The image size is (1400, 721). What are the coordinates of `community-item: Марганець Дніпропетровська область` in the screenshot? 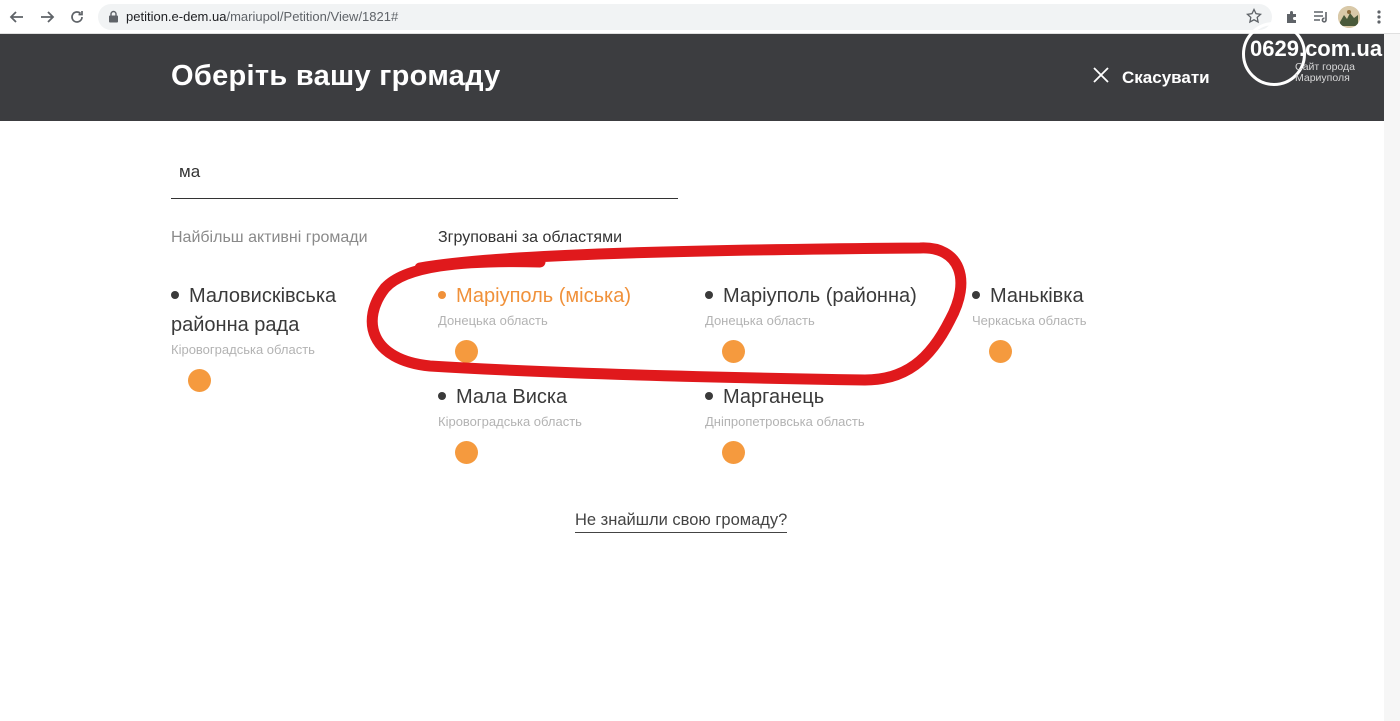 It's located at (785, 423).